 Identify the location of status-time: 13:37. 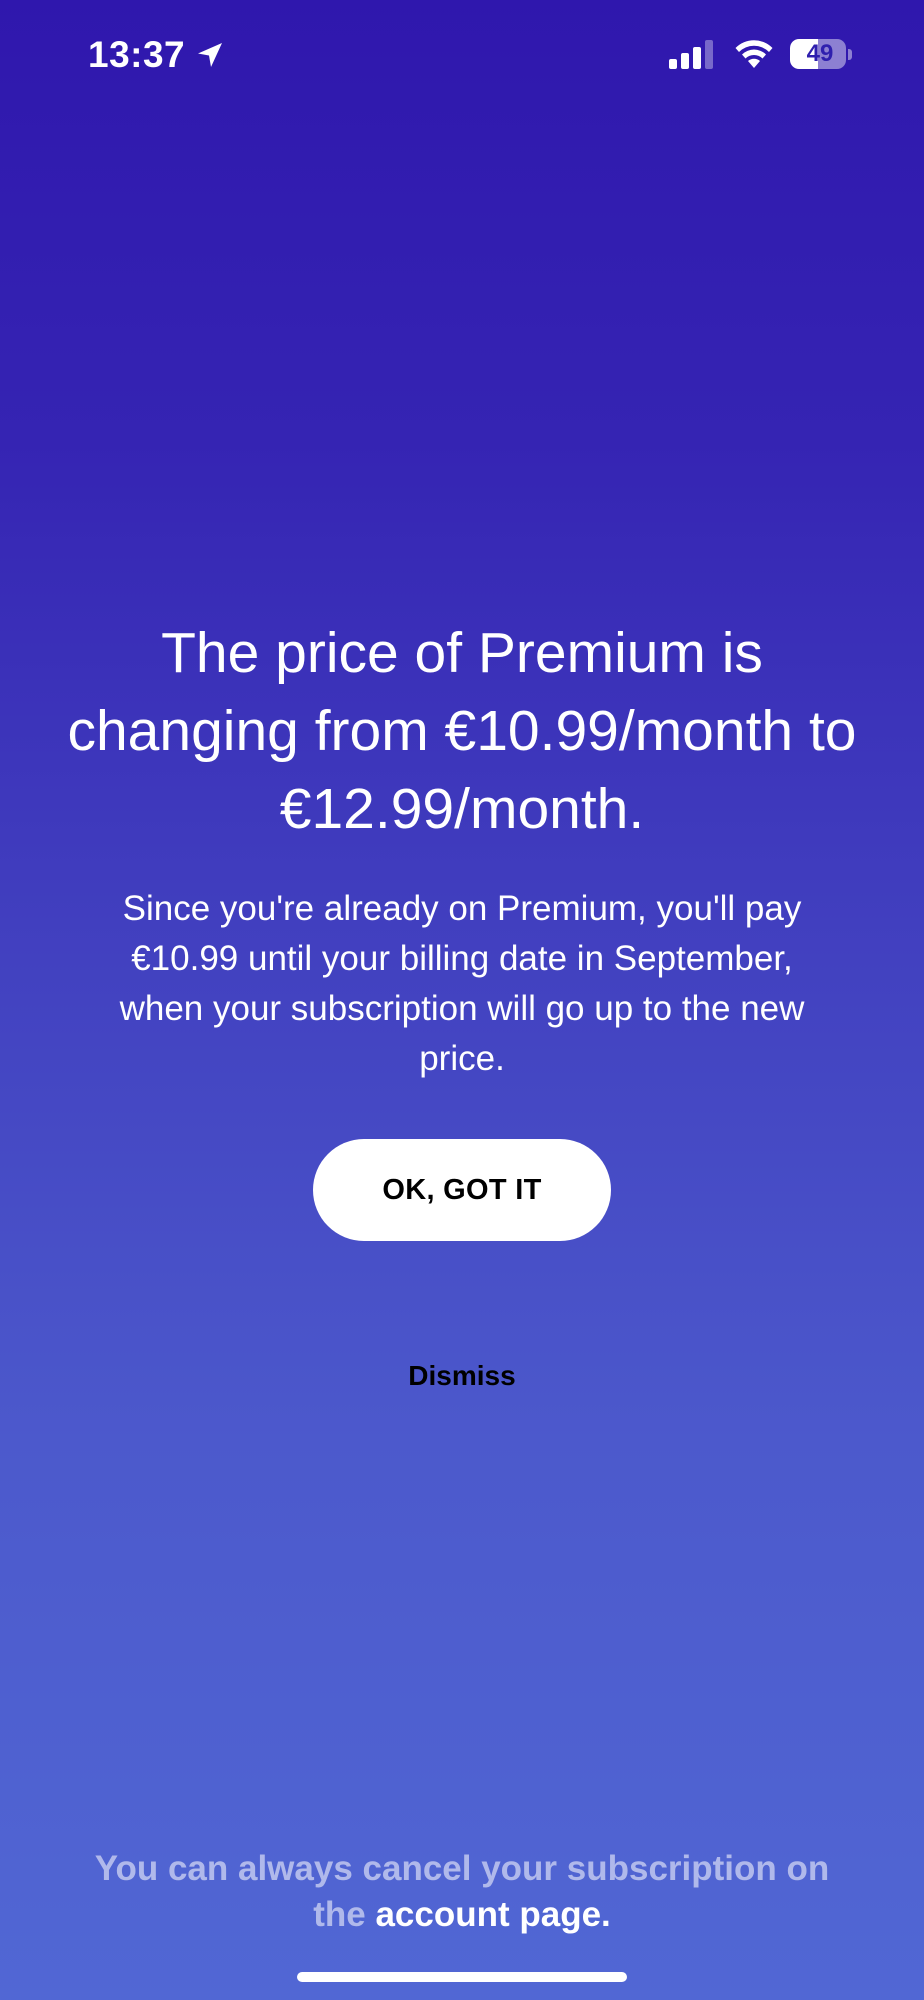
(137, 54).